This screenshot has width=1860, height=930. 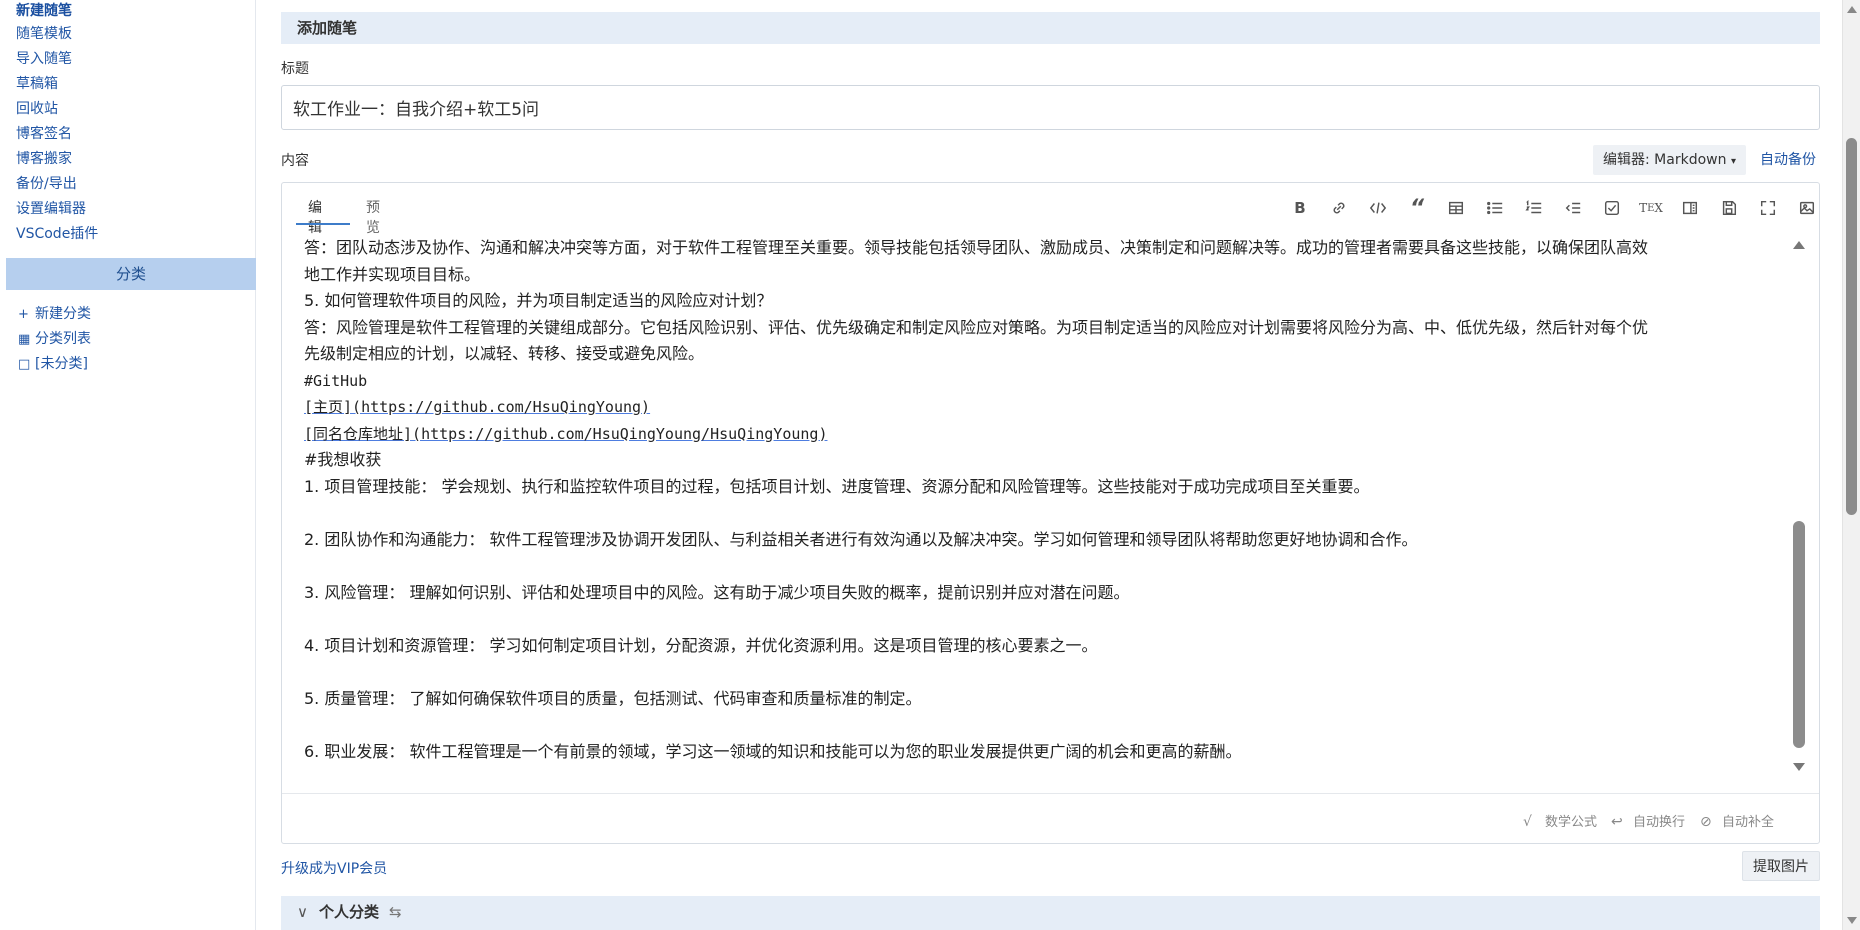 I want to click on fullscreen-icon, so click(x=1768, y=208).